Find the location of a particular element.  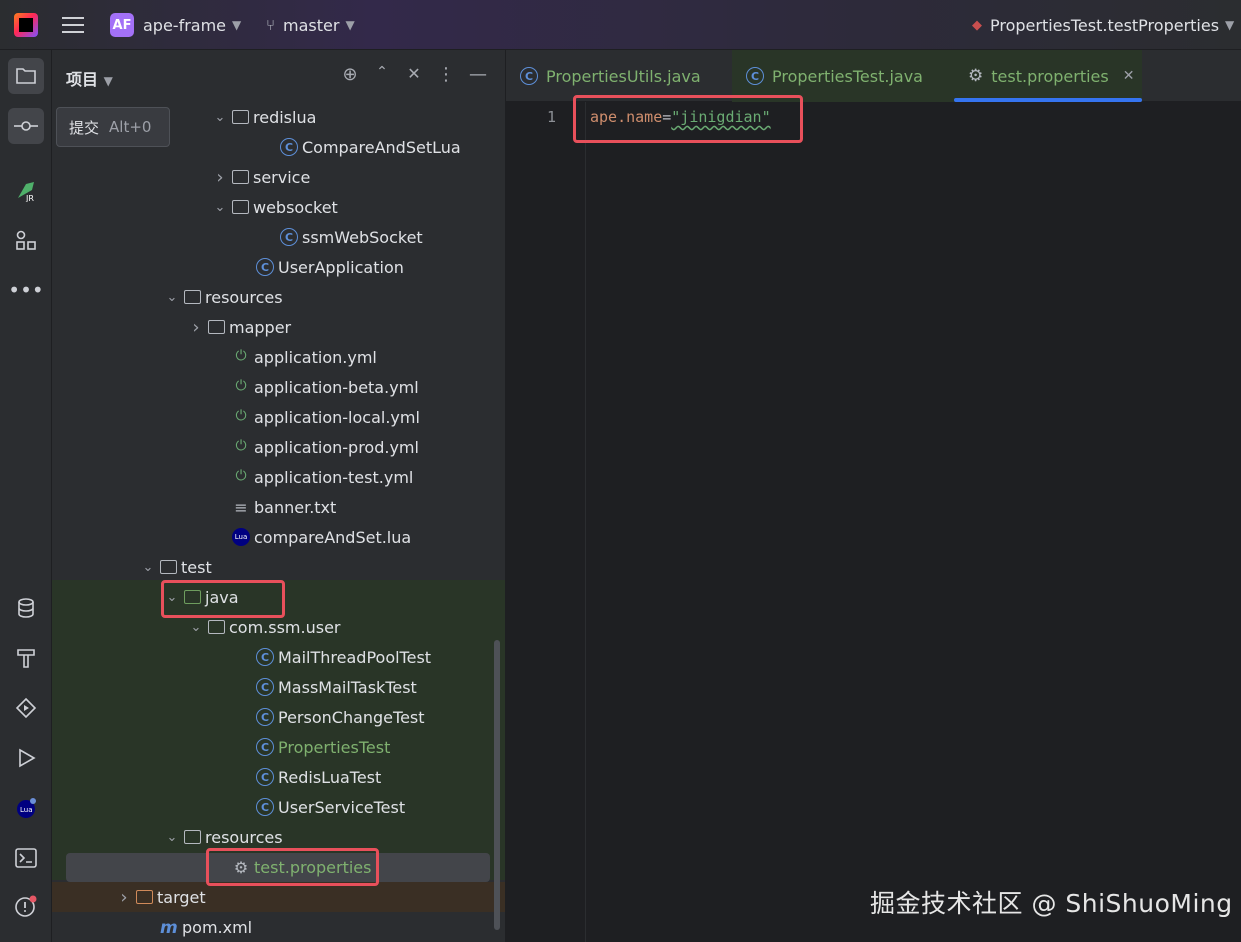

intellij-logo-icon is located at coordinates (26, 25).